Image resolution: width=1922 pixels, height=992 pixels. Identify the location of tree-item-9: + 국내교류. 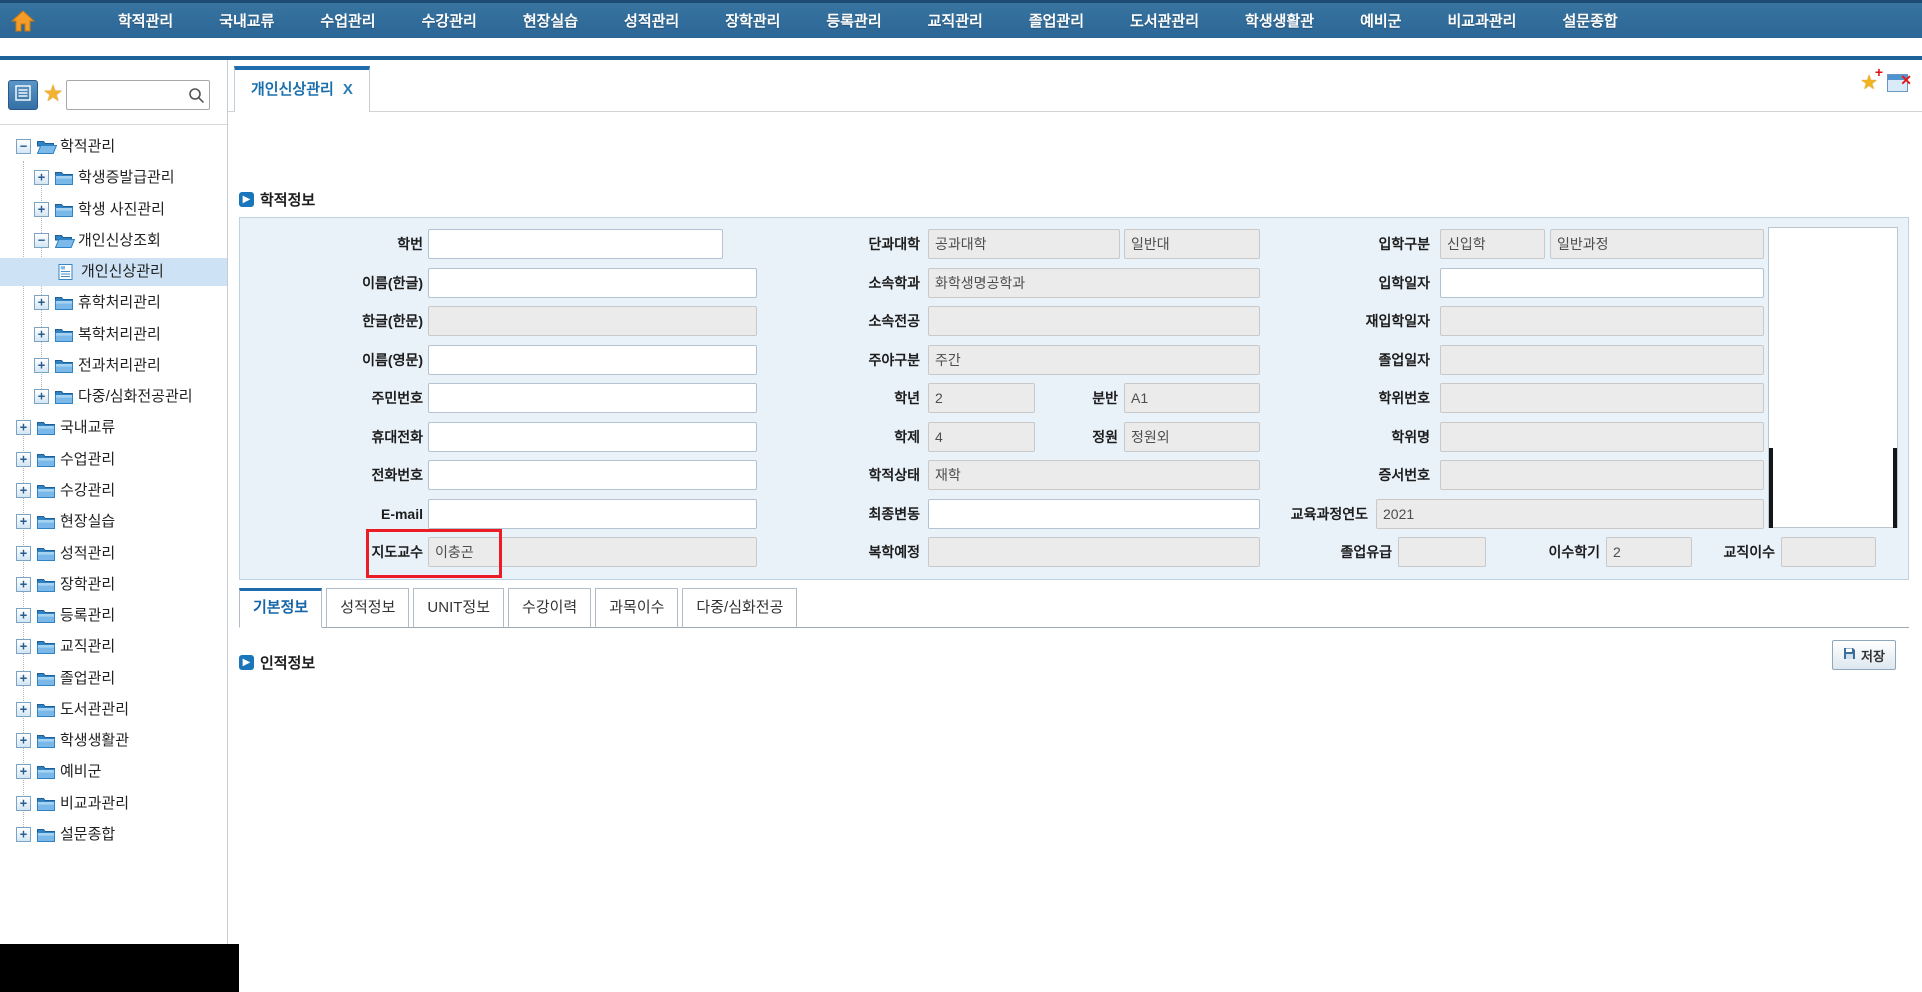
(113, 428).